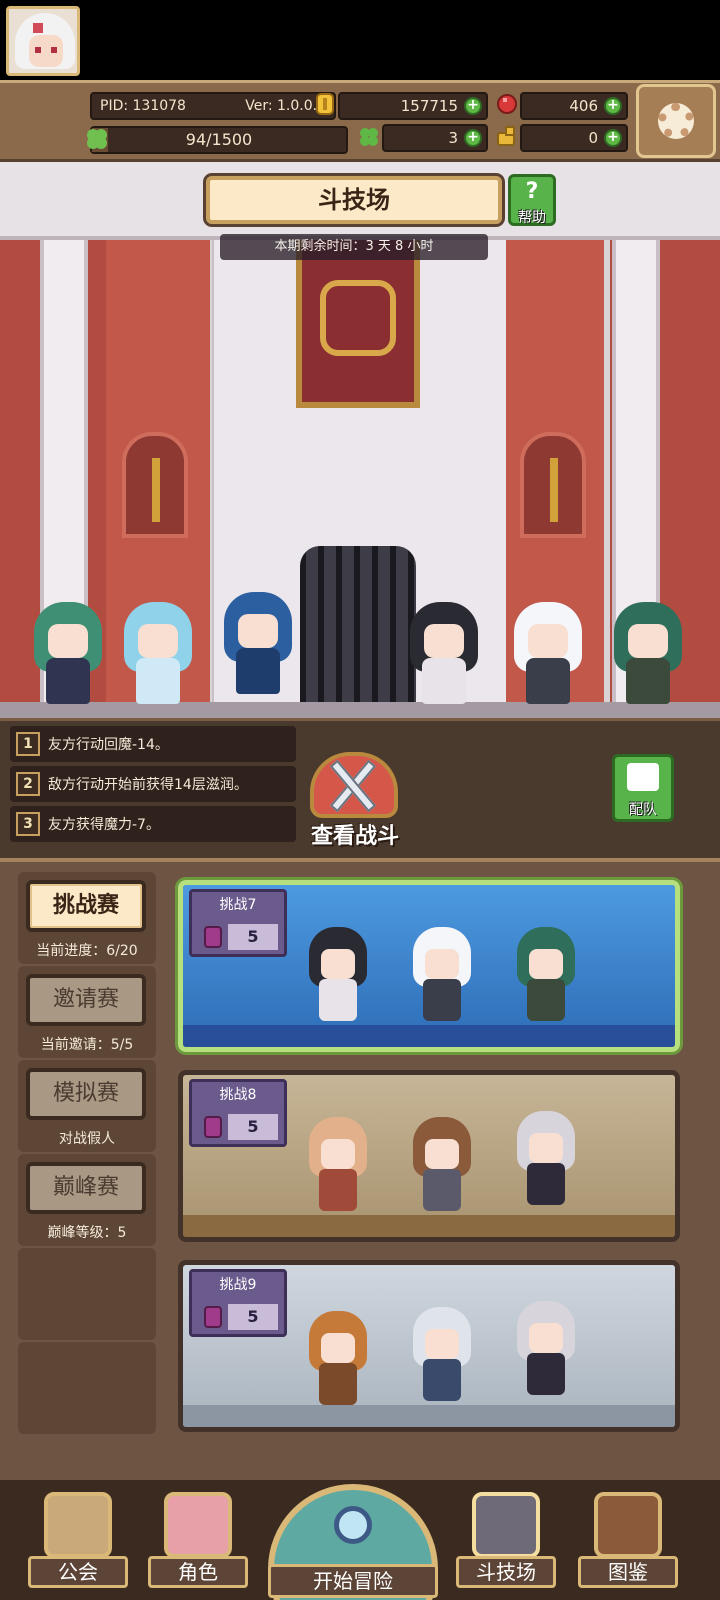  Describe the element at coordinates (325, 104) in the screenshot. I see `gold-coin-icon` at that location.